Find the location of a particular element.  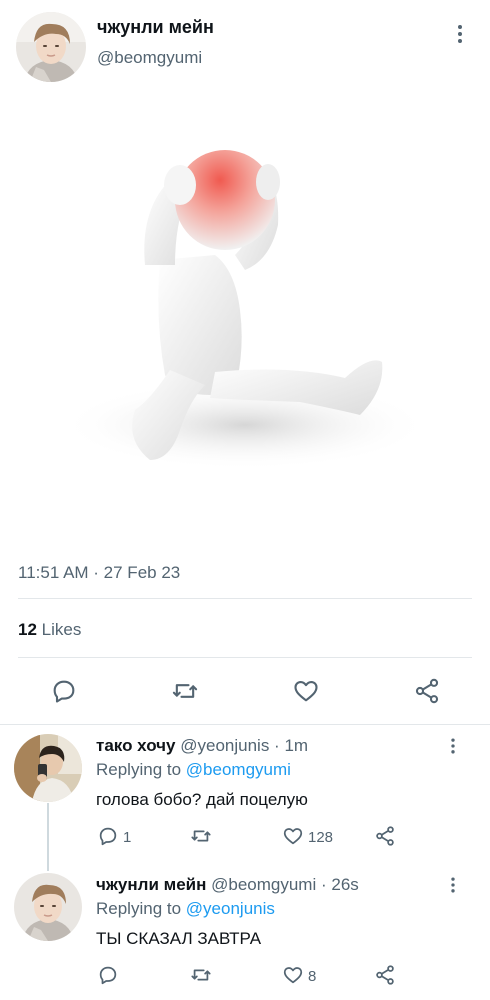

replying-to: Replying to @beomgyumi is located at coordinates (193, 770).